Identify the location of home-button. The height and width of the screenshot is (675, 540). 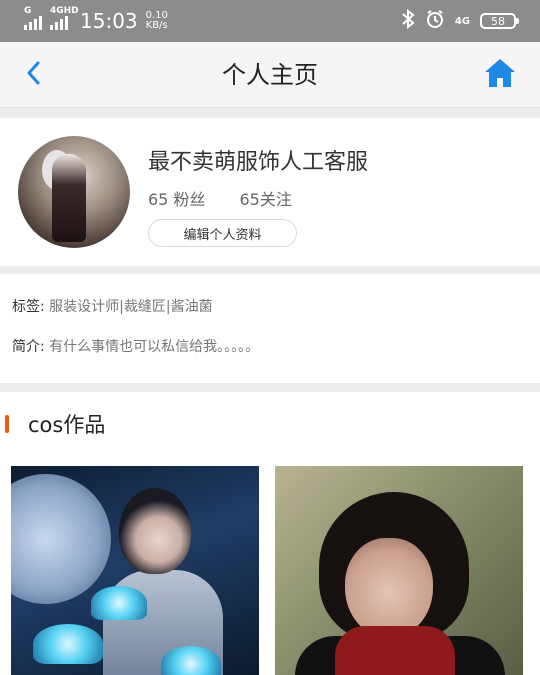
(500, 75).